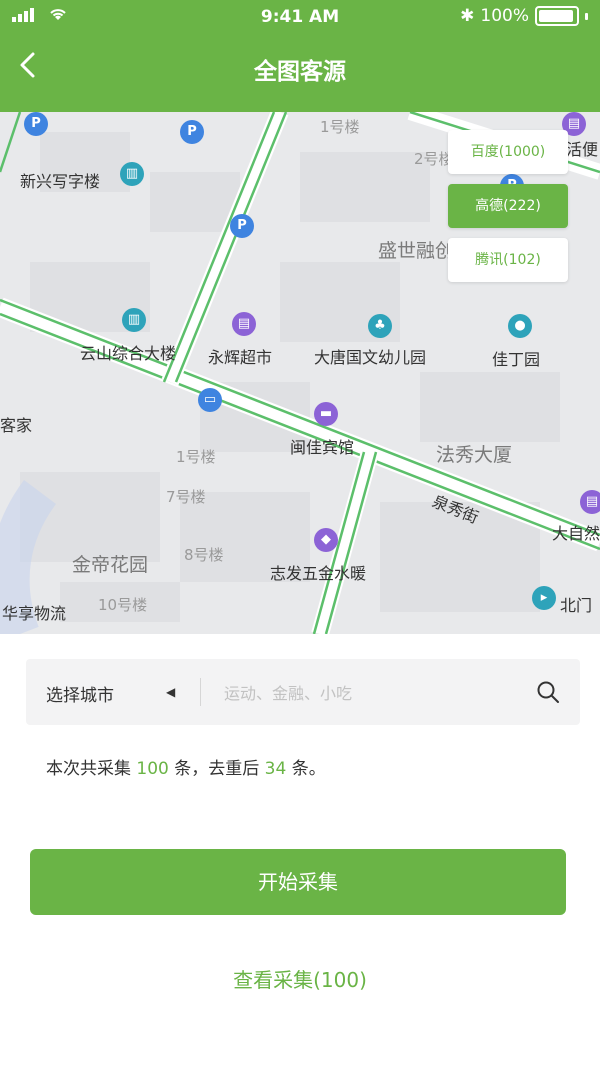 This screenshot has height=1067, width=600. I want to click on search-input, so click(379, 693).